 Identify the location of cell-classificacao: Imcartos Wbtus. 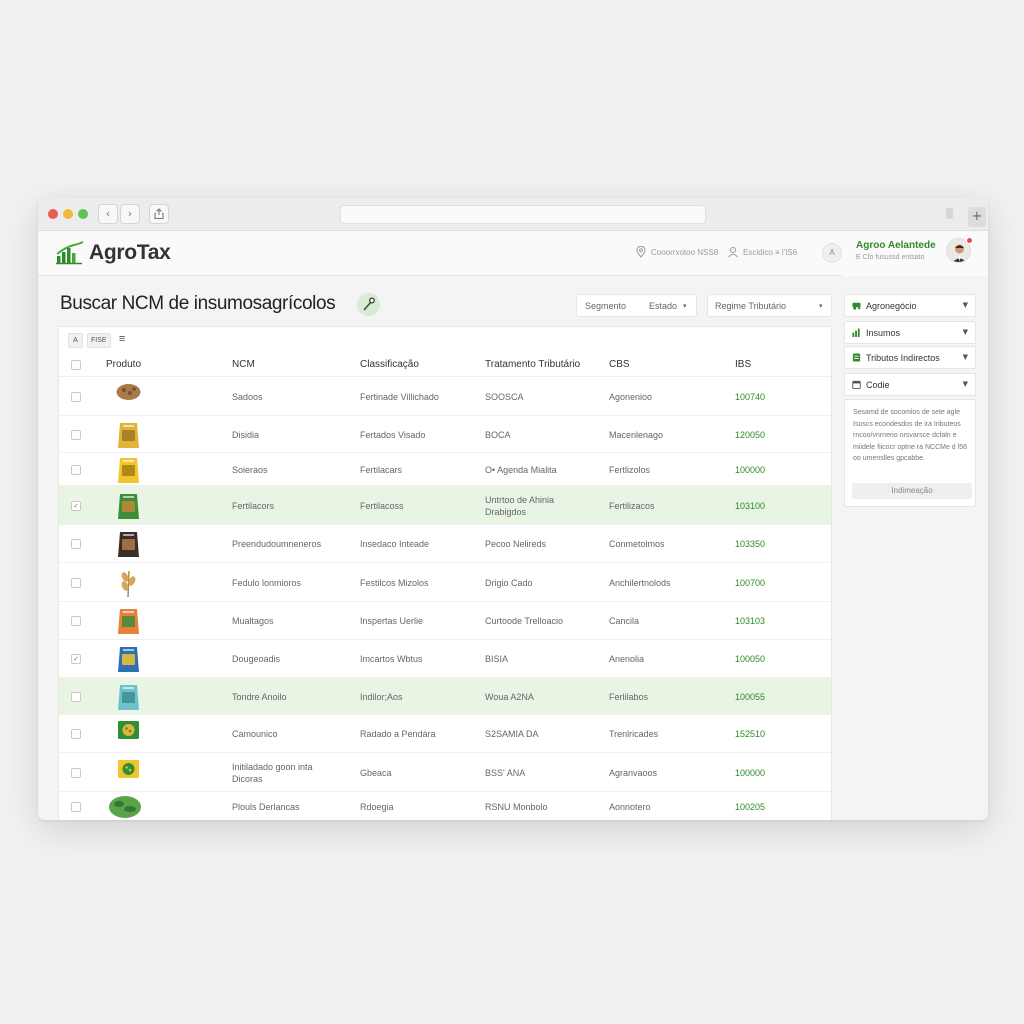
(391, 659).